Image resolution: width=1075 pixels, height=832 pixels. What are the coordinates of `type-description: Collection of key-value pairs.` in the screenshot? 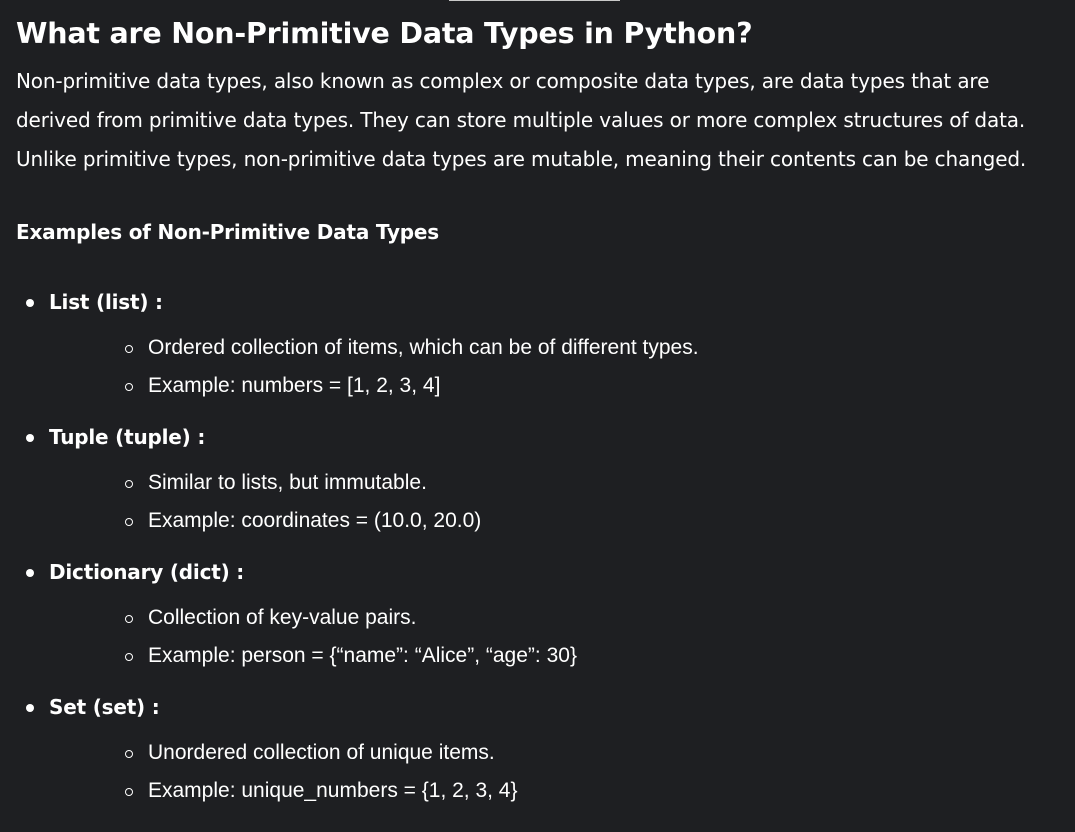 It's located at (282, 617).